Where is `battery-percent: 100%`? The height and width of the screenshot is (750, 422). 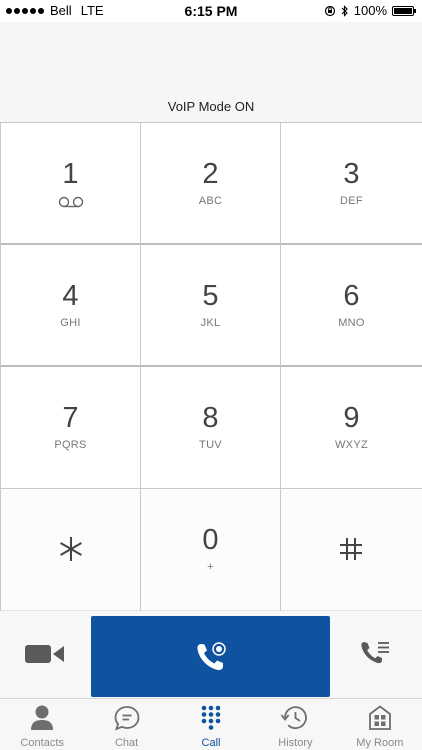 battery-percent: 100% is located at coordinates (370, 10).